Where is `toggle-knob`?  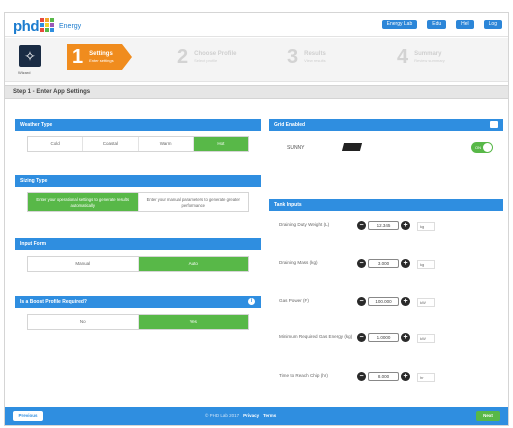
toggle-knob is located at coordinates (487, 147).